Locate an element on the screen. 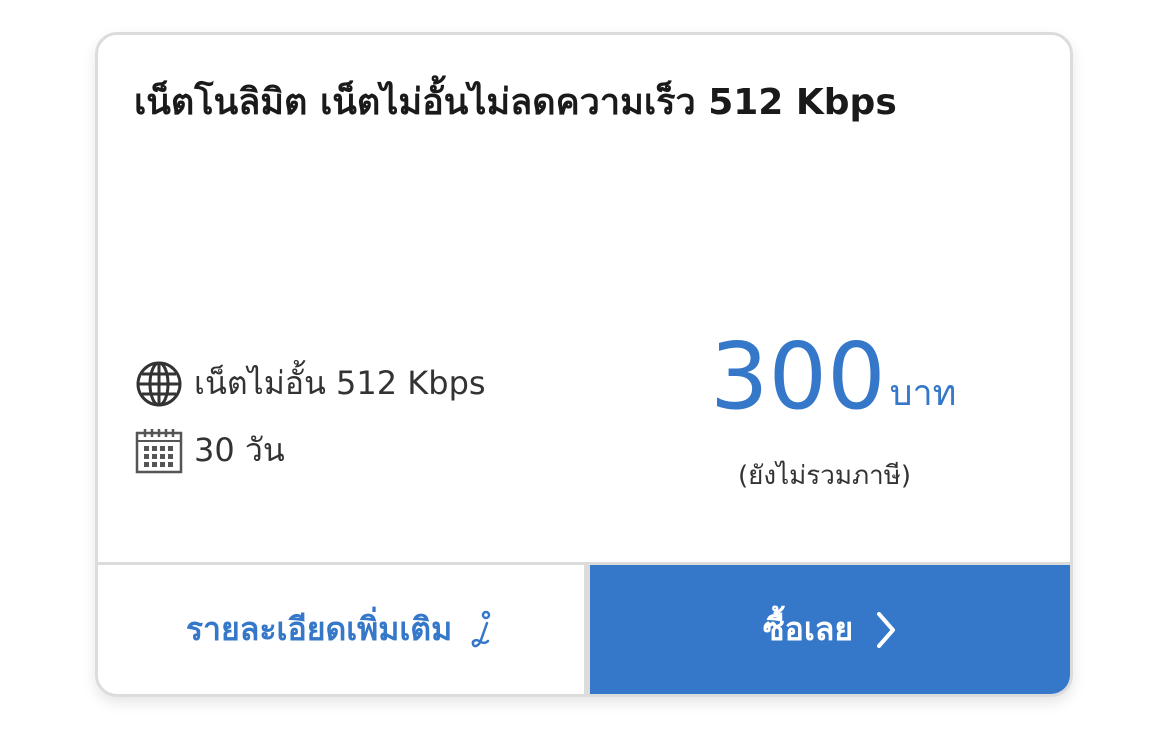 This screenshot has width=1170, height=731. chevron-right-icon is located at coordinates (886, 630).